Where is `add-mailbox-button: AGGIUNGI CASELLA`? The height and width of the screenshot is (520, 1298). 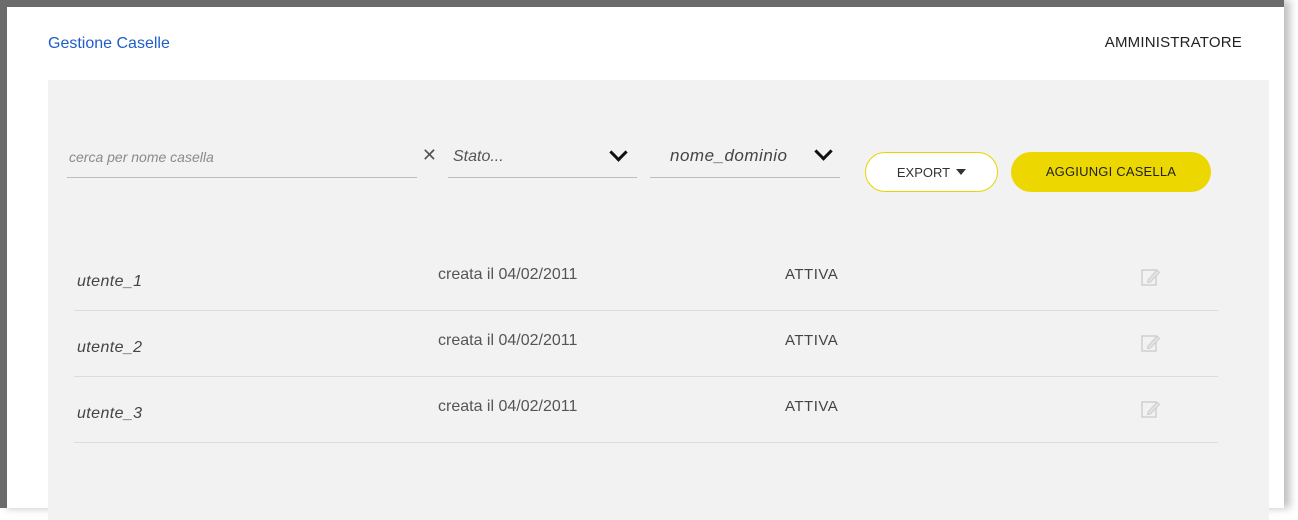 add-mailbox-button: AGGIUNGI CASELLA is located at coordinates (1111, 172).